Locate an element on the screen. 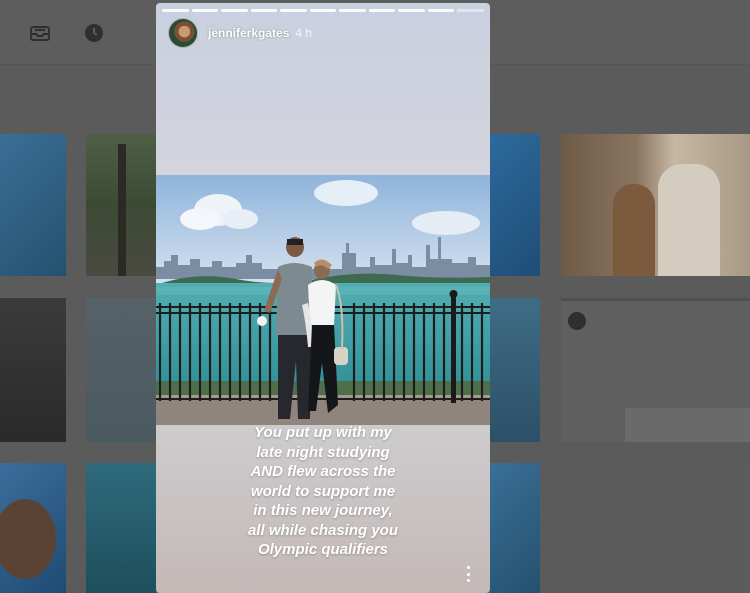  story-progress-bar is located at coordinates (323, 10).